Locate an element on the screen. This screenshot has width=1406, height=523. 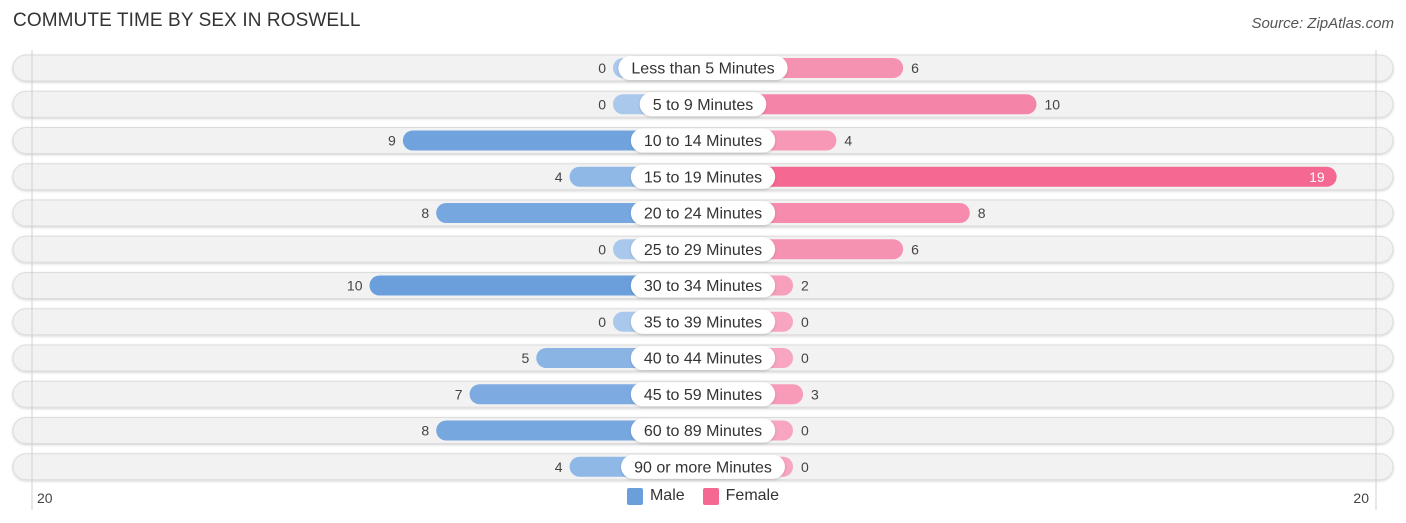
category-label: 60 to 89 Minutes is located at coordinates (703, 430).